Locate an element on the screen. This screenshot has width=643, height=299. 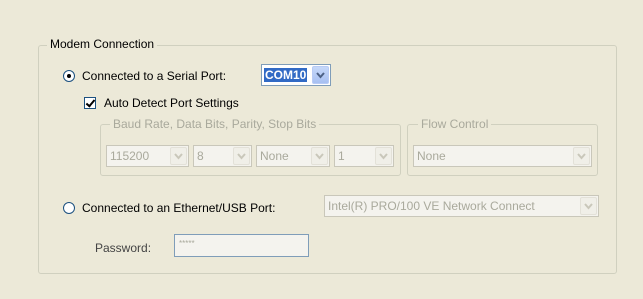
data-bits-select: 8 is located at coordinates (222, 156).